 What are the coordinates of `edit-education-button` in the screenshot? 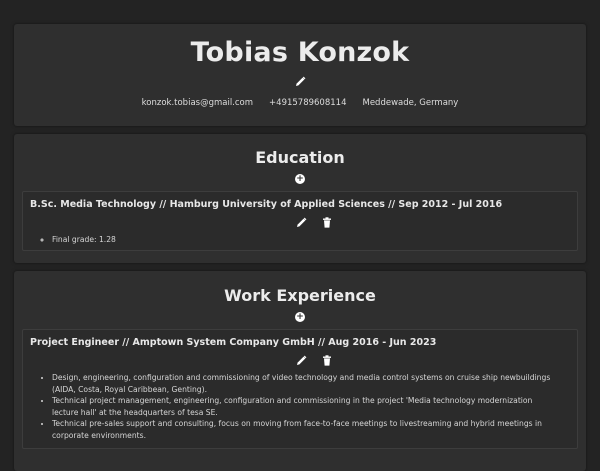 It's located at (301, 222).